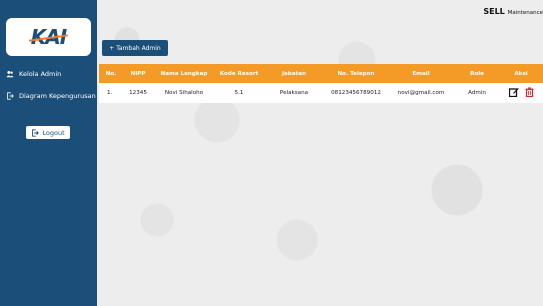  What do you see at coordinates (53, 132) in the screenshot?
I see `logout-label: Logout` at bounding box center [53, 132].